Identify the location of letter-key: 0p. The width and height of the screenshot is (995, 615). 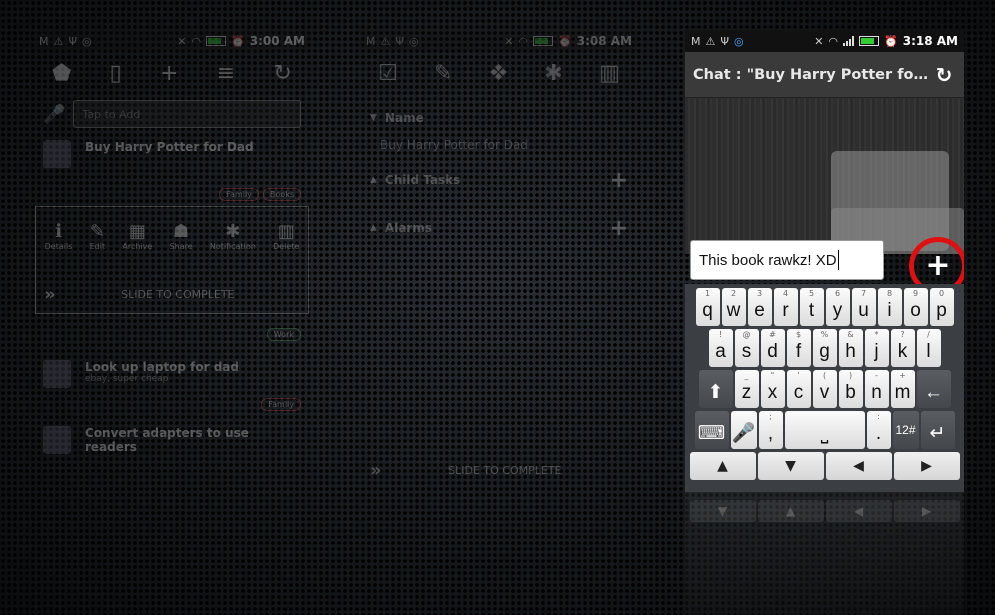
(941, 307).